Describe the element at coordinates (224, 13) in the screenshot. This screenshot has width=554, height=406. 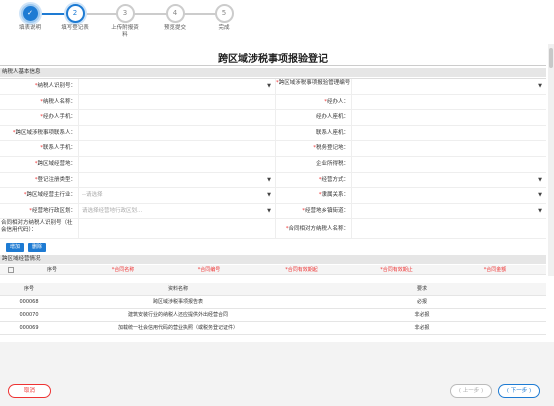
I see `step-number: 5` at that location.